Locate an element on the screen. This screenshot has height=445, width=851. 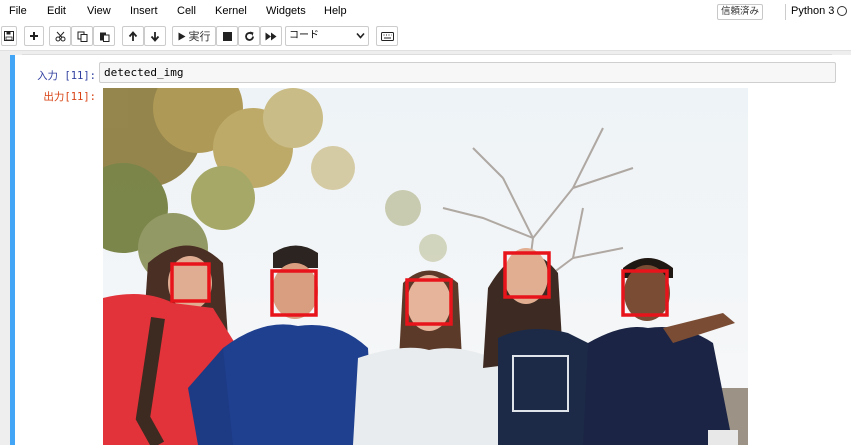
run-label: 実行 is located at coordinates (199, 37).